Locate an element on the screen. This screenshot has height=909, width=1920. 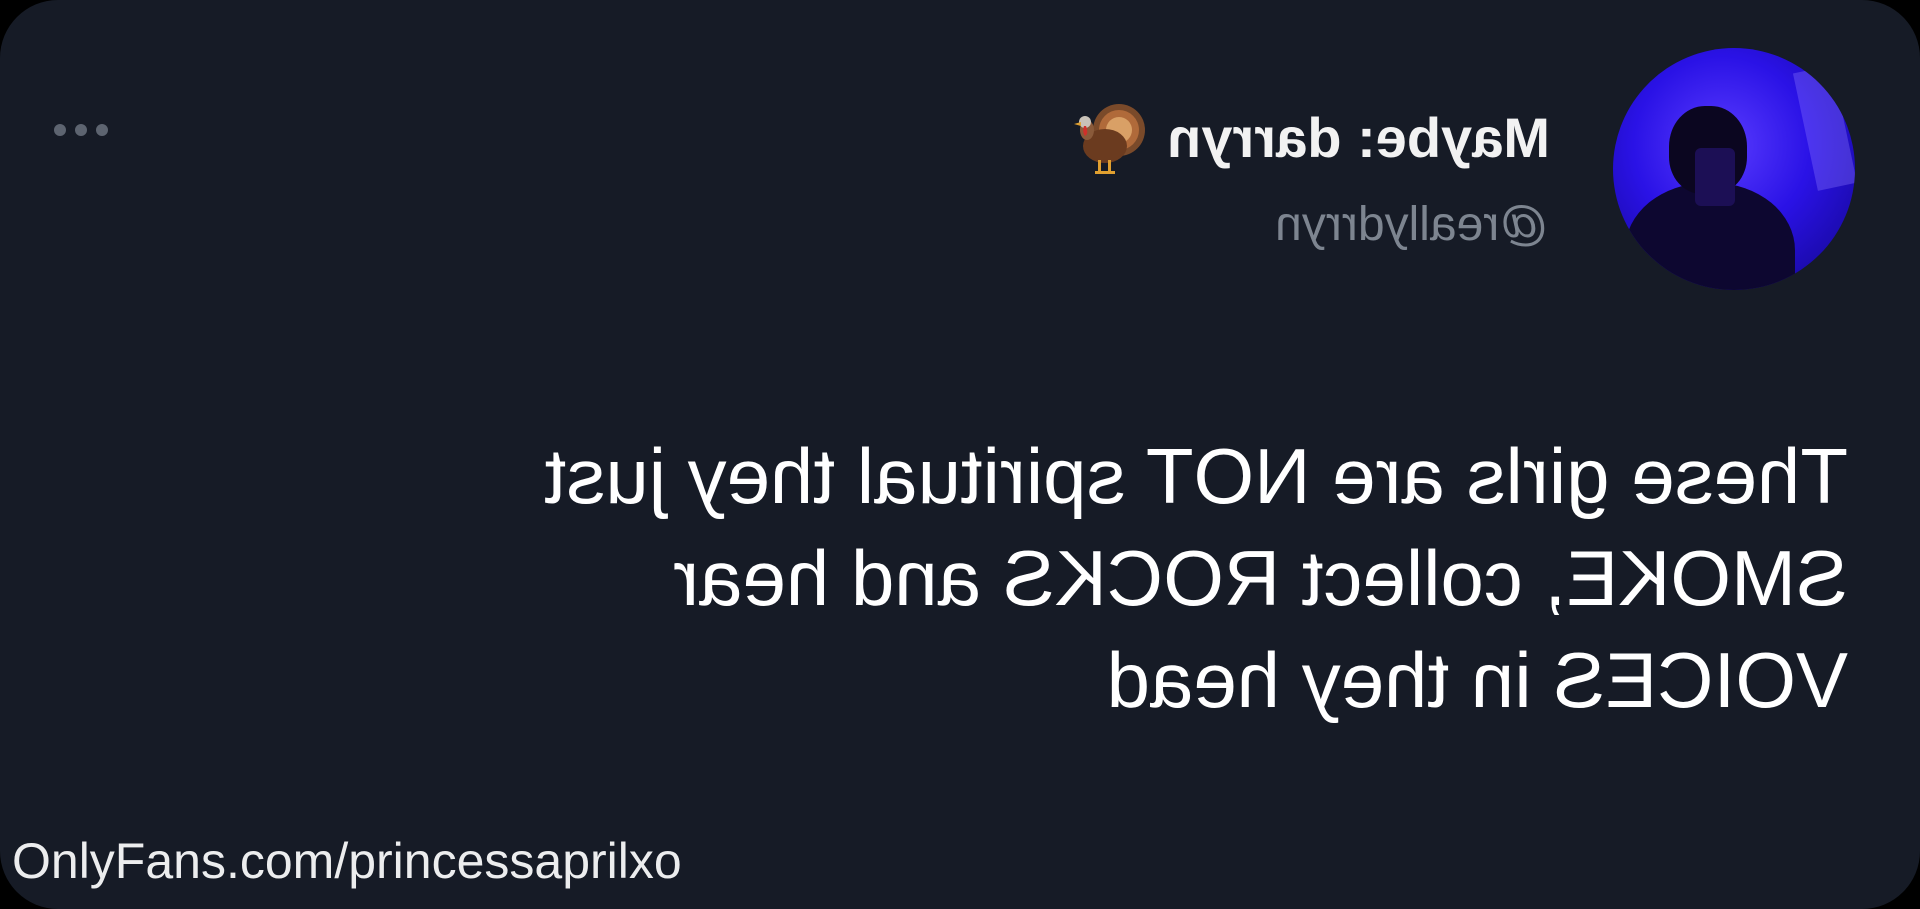
tweet-text-line: VOICES in they head is located at coordinates (1477, 680).